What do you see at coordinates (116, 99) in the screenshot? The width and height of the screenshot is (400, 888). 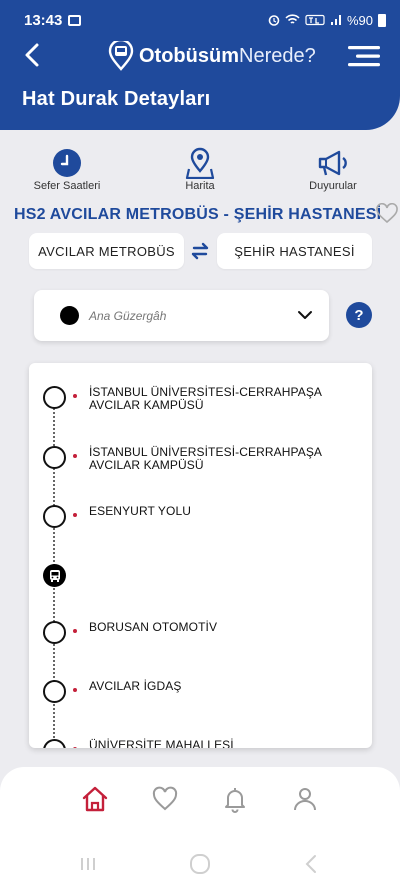 I see `page-title: Hat Durak Detayları` at bounding box center [116, 99].